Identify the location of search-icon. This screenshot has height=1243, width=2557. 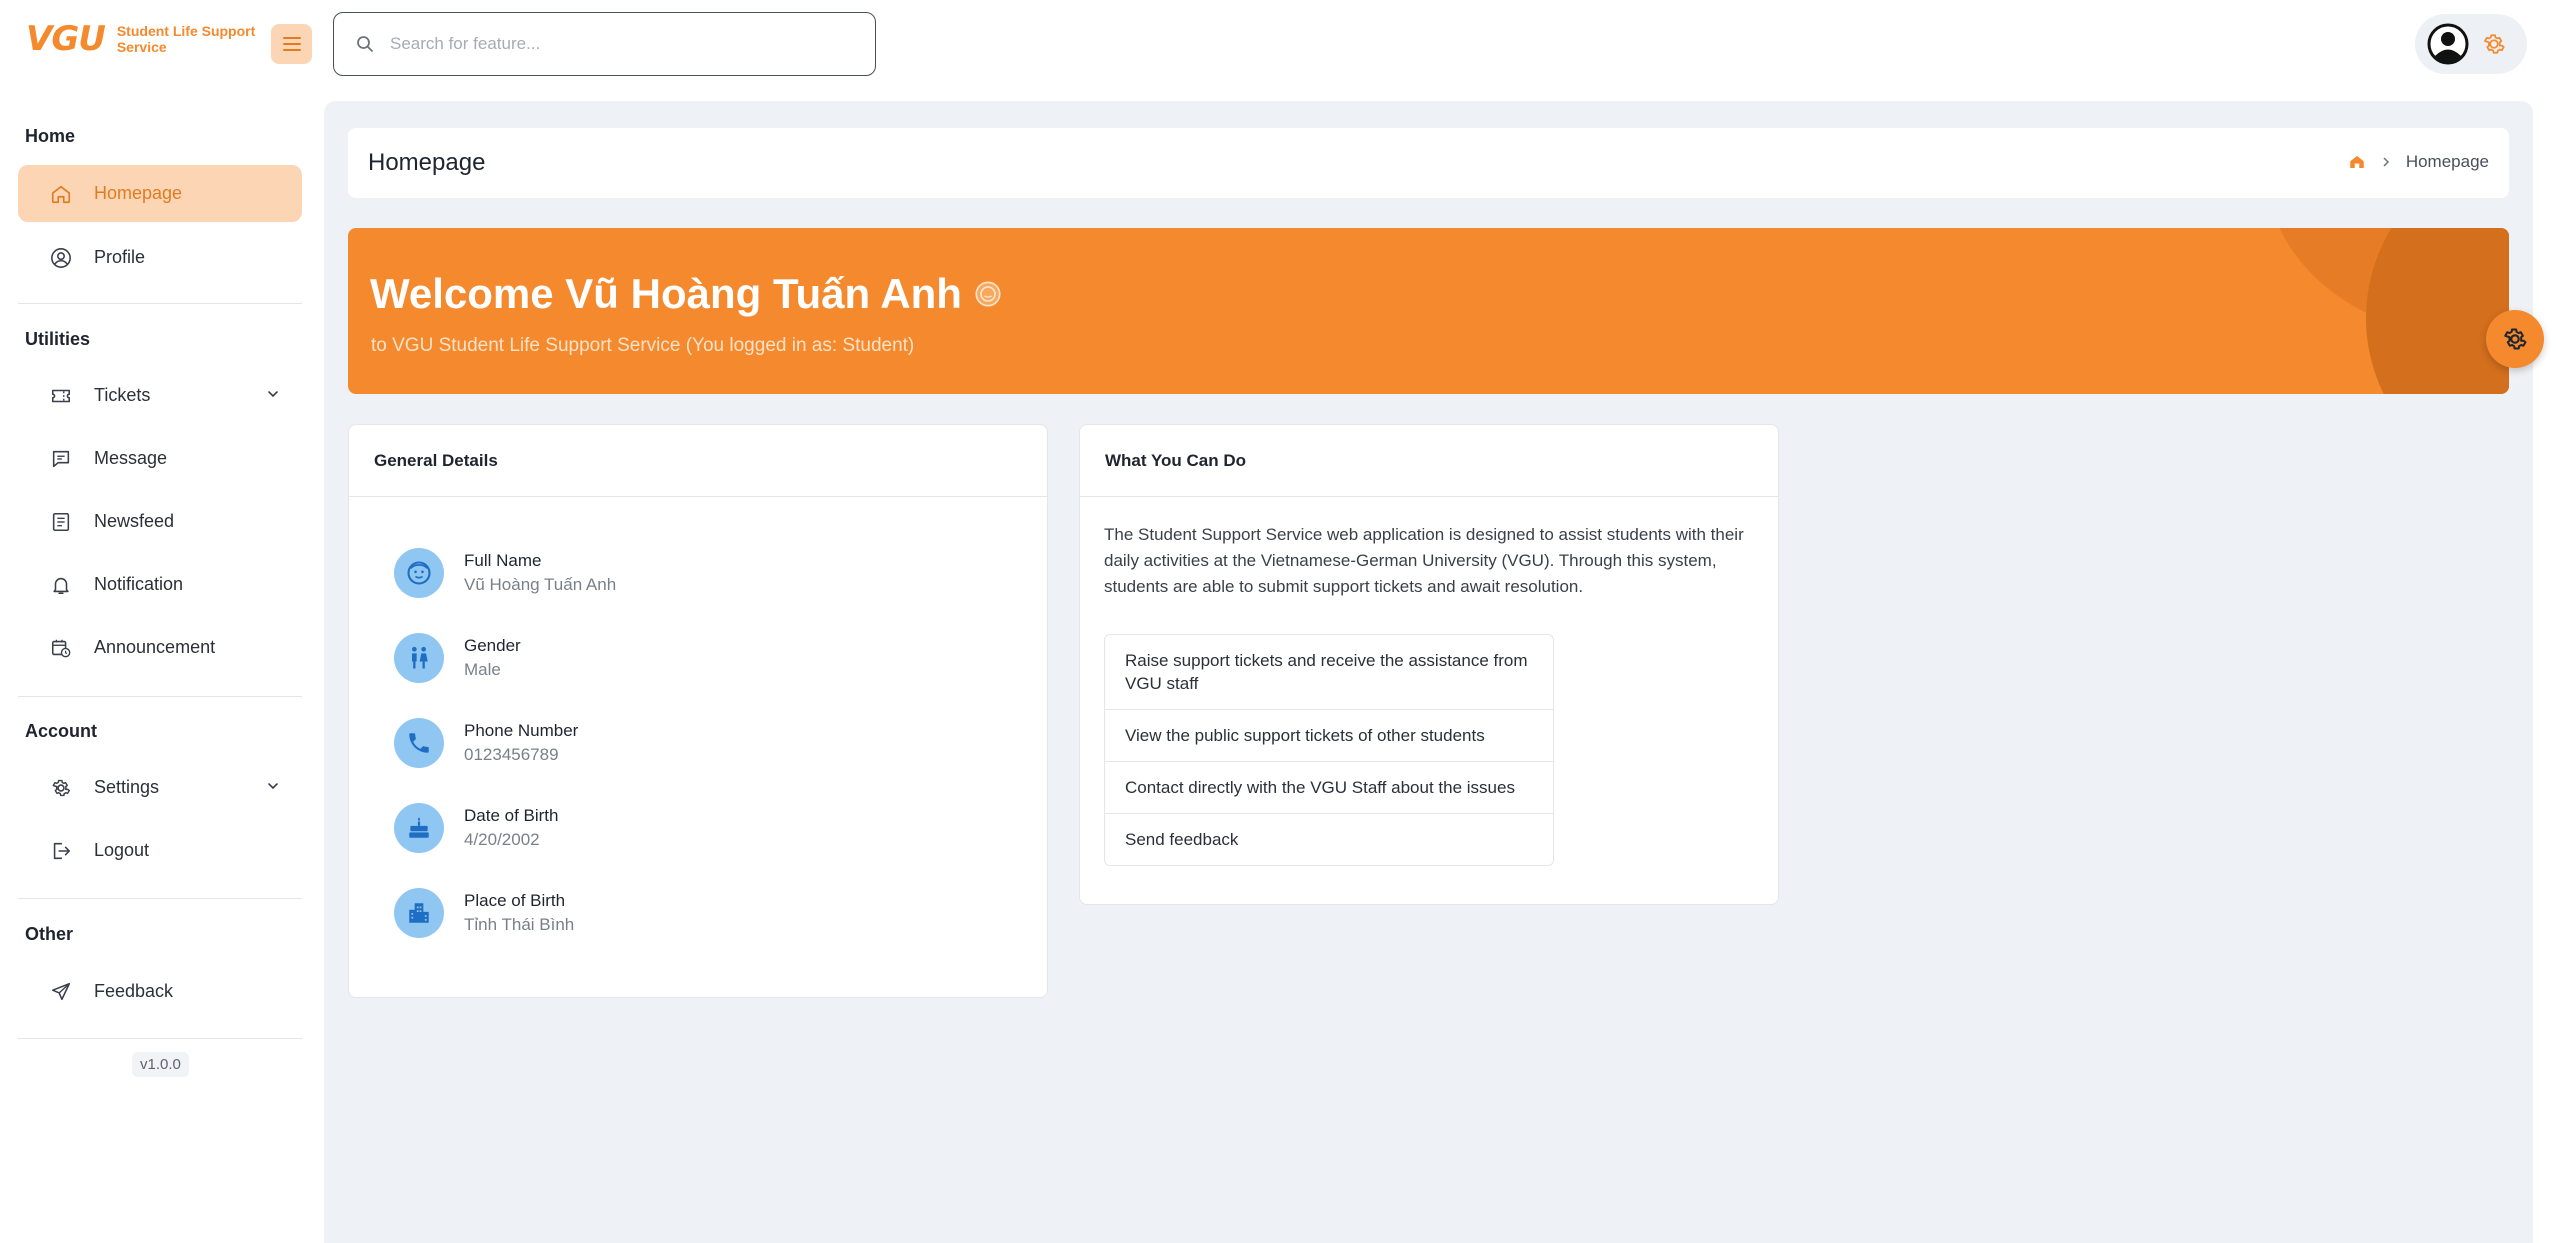
(365, 44).